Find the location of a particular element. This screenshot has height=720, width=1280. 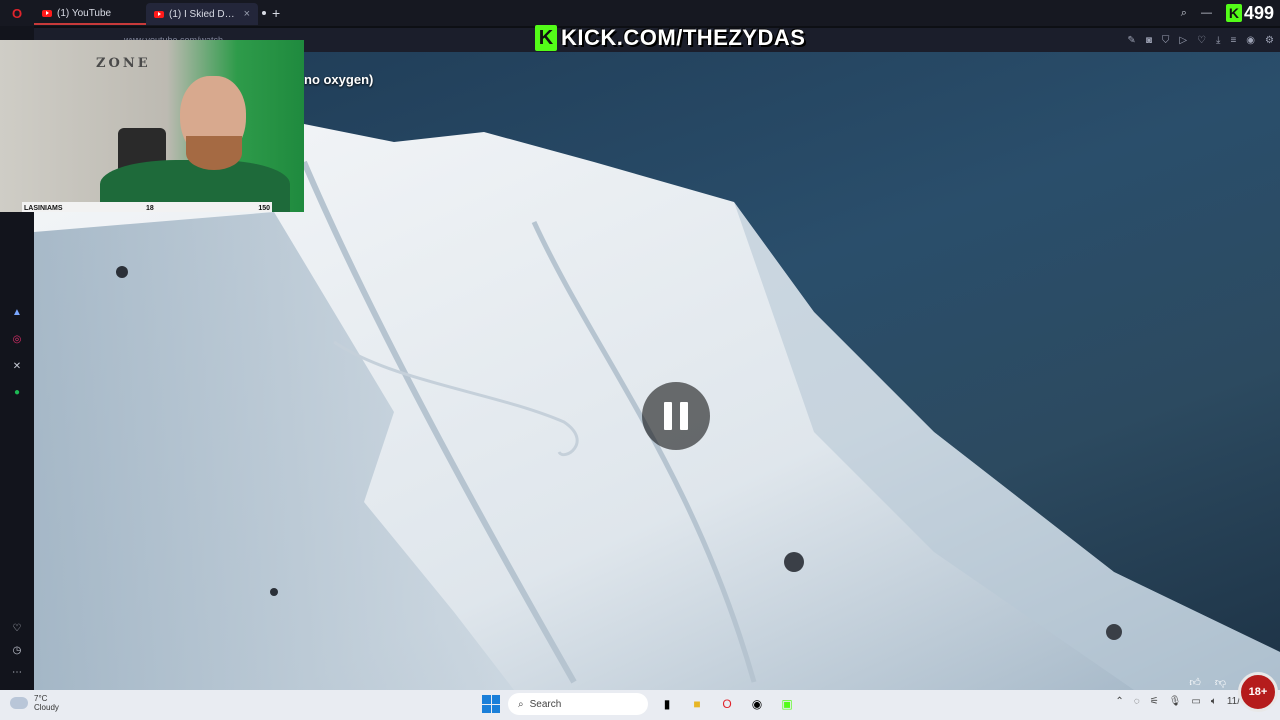

cloud-icon is located at coordinates (19, 703).